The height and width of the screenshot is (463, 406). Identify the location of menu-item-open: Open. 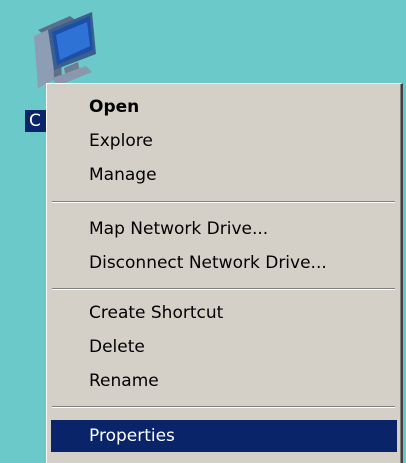
(224, 107).